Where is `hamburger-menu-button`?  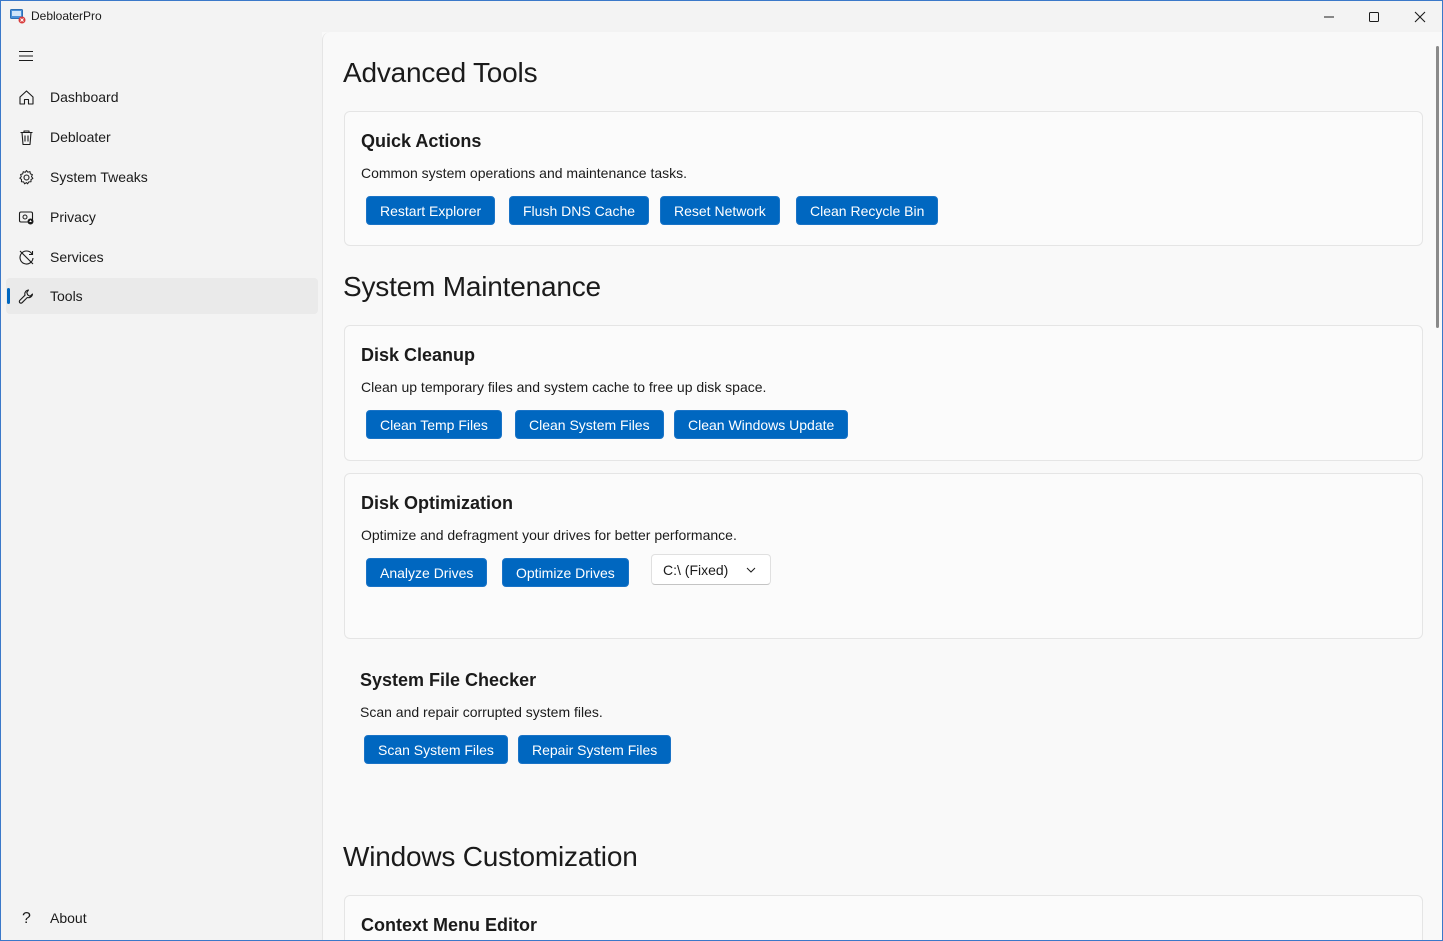 hamburger-menu-button is located at coordinates (26, 56).